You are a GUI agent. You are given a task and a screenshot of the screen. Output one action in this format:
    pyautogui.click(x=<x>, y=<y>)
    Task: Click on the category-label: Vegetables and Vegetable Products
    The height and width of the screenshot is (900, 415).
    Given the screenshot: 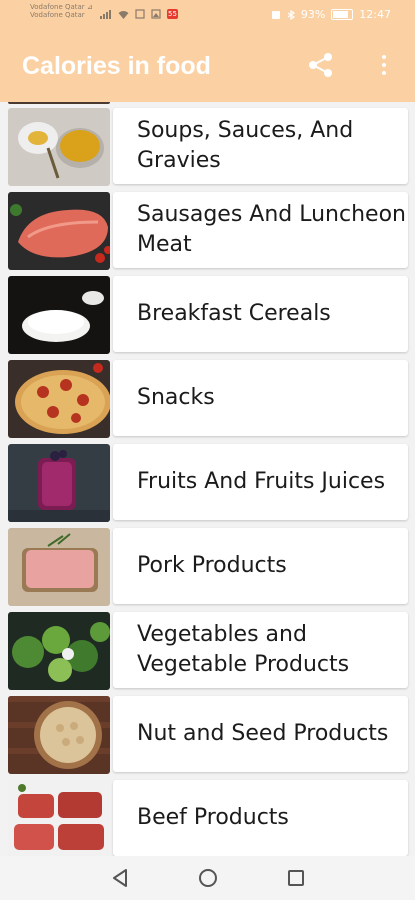 What is the action you would take?
    pyautogui.click(x=243, y=649)
    